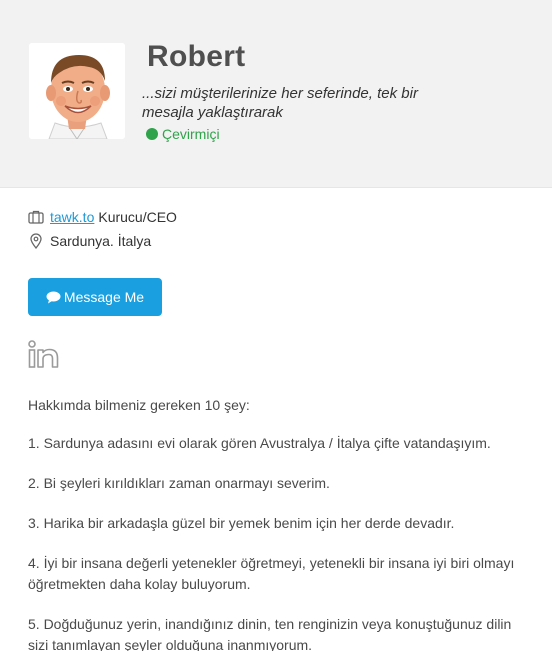  I want to click on message-me-button: Message Me, so click(95, 297).